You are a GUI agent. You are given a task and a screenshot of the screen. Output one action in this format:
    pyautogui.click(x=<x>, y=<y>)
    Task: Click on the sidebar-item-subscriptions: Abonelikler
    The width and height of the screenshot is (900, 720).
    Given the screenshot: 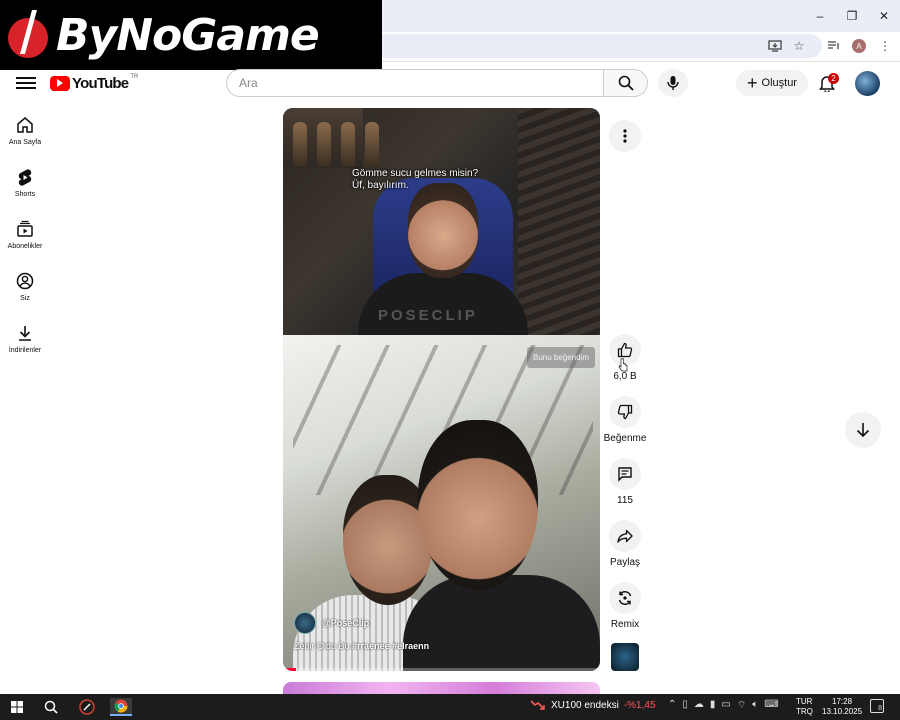 What is the action you would take?
    pyautogui.click(x=25, y=235)
    